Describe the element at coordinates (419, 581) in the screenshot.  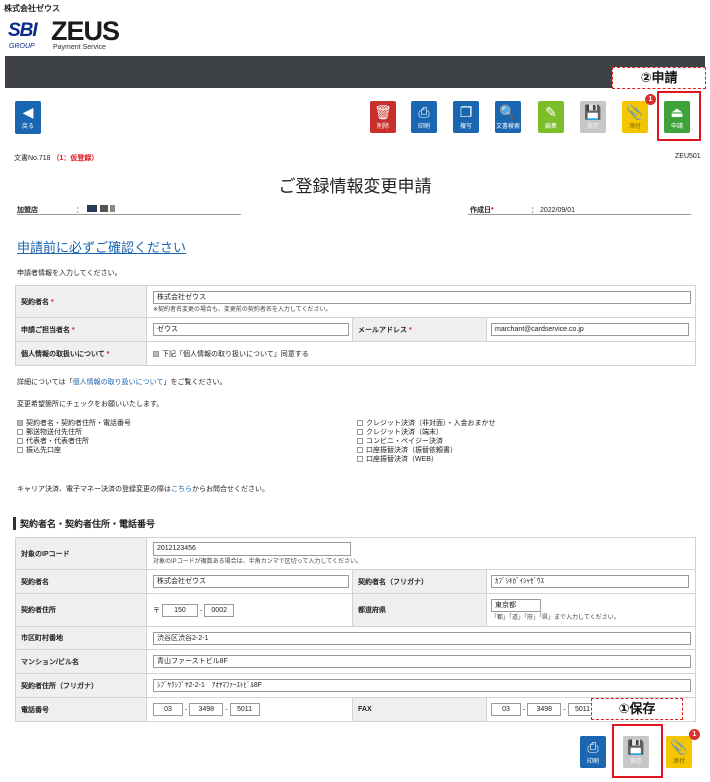
I see `kana-label: 契約者名（フリガナ）` at that location.